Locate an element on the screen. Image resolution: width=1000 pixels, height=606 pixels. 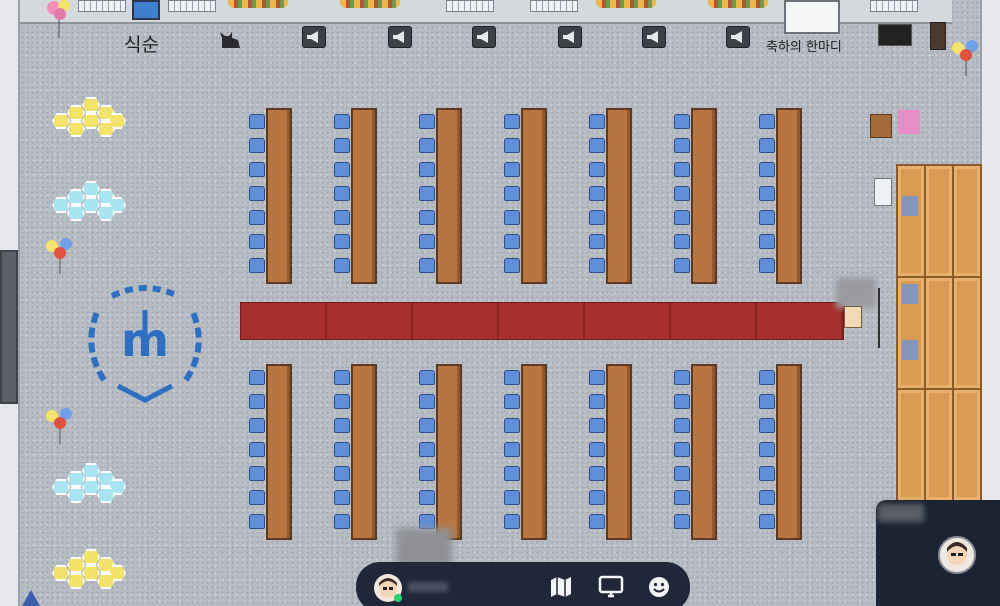
whiteboard is located at coordinates (812, 17).